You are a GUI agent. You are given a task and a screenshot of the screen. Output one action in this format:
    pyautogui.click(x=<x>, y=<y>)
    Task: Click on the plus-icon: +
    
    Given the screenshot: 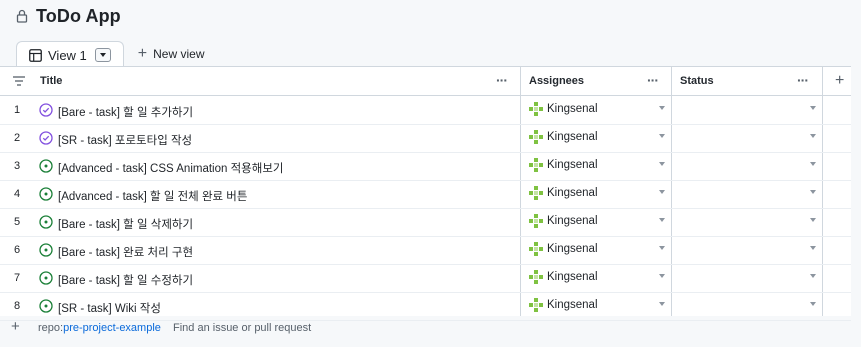 What is the action you would take?
    pyautogui.click(x=142, y=53)
    